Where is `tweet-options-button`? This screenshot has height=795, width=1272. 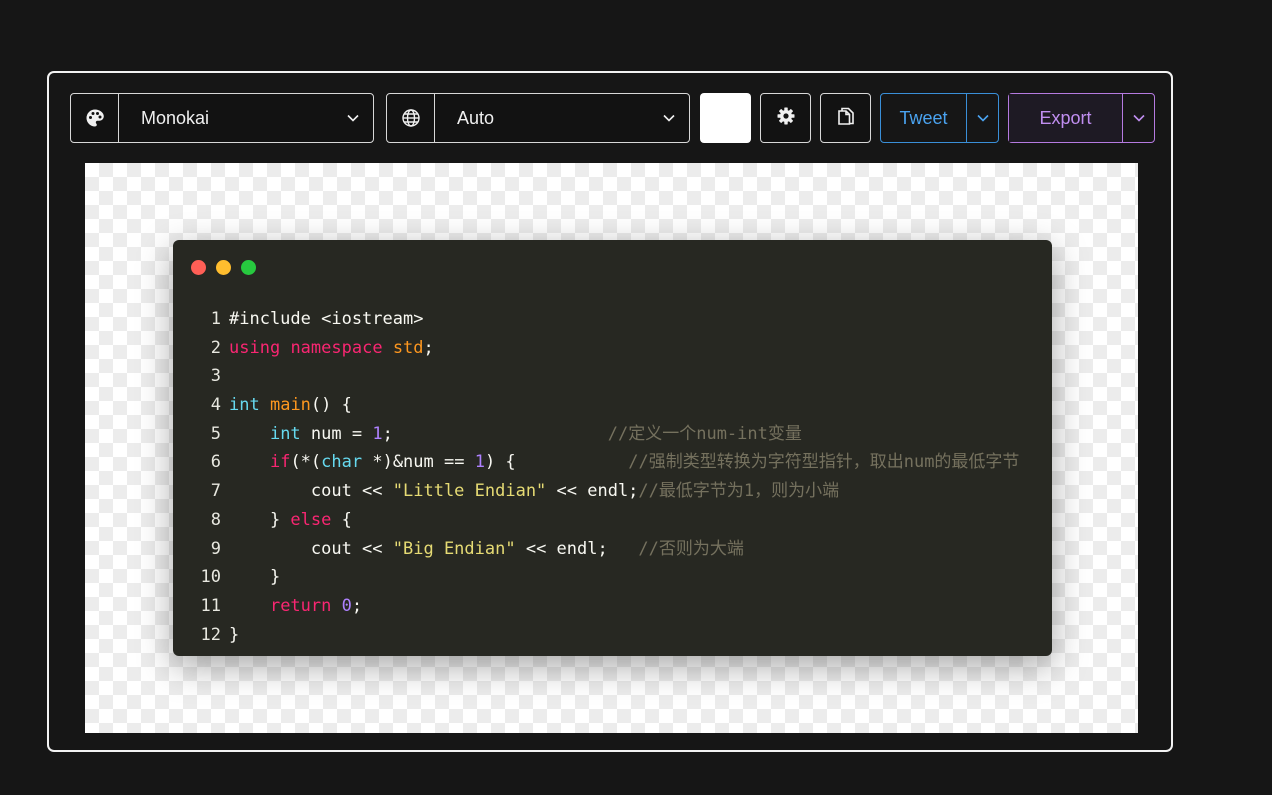
tweet-options-button is located at coordinates (982, 118).